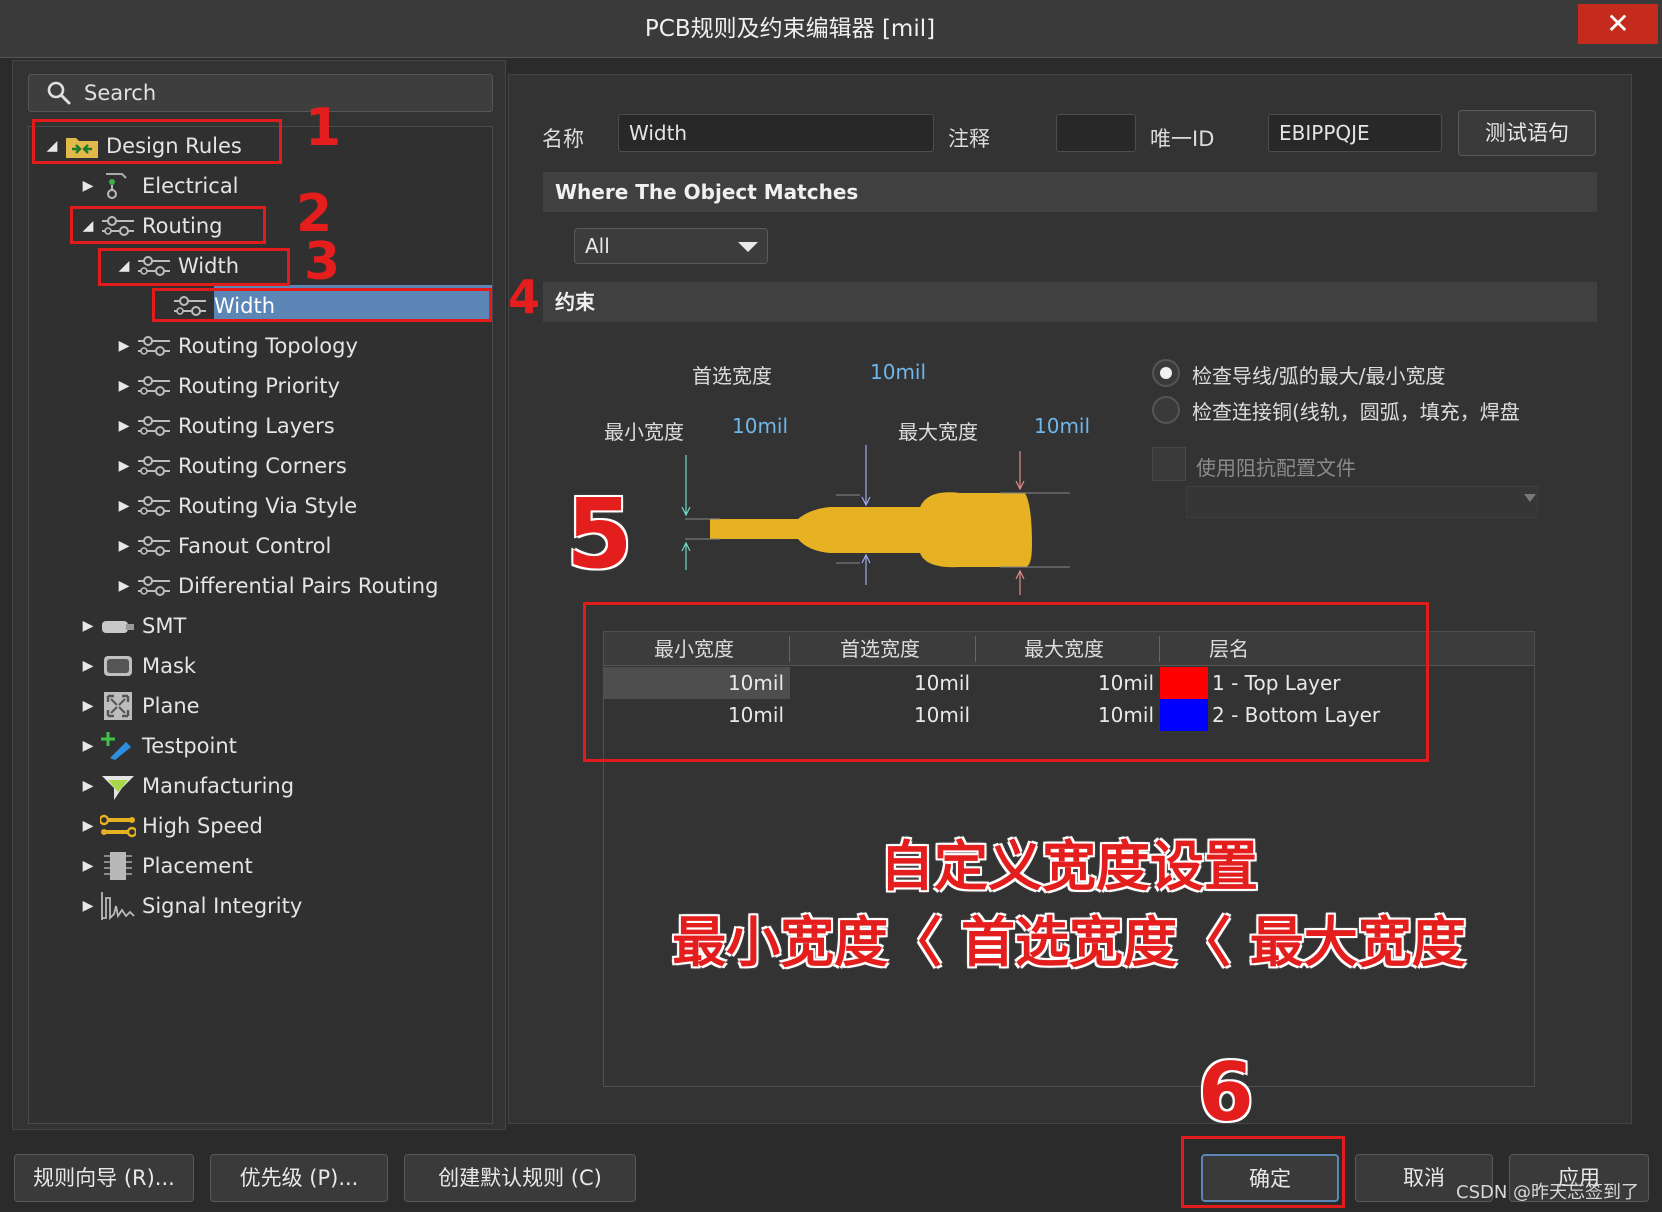  I want to click on create-default-rules-button: 创建默认规则 (C), so click(520, 1178).